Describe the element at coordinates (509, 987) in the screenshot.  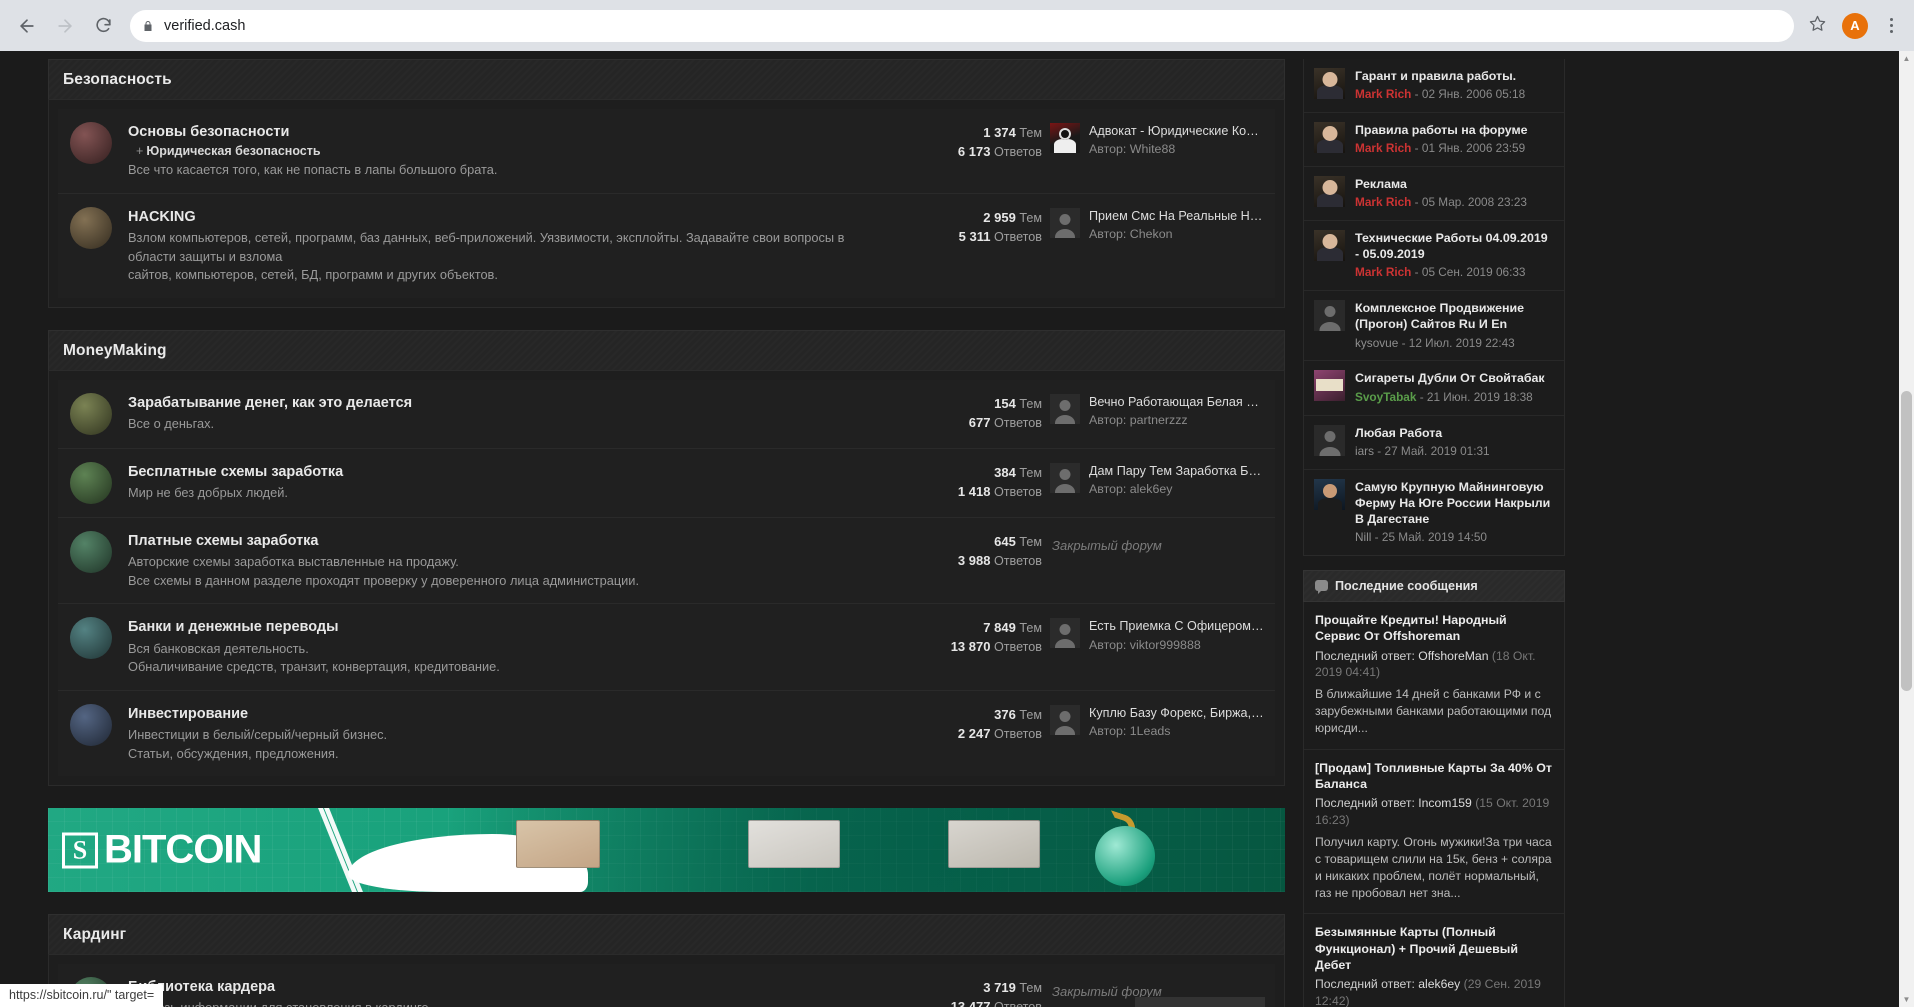
I see `forum-node-title: Библиотека кардера` at that location.